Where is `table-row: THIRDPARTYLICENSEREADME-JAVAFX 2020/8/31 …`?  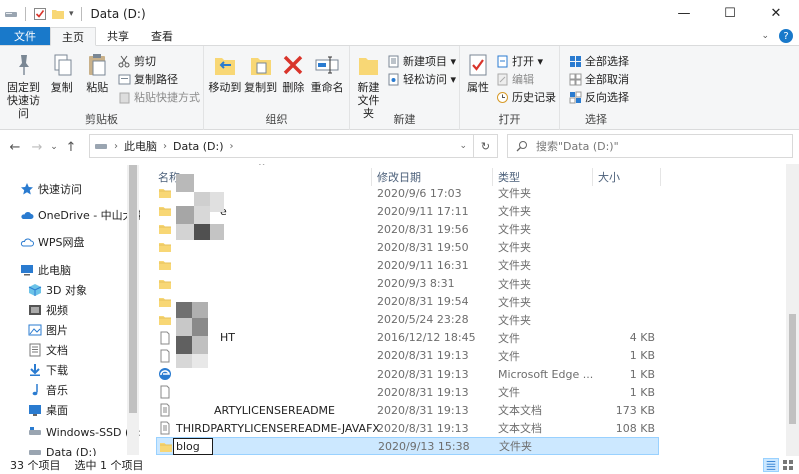
table-row: THIRDPARTYLICENSEREADME-JAVAFX 2020/8/31 … is located at coordinates (407, 428).